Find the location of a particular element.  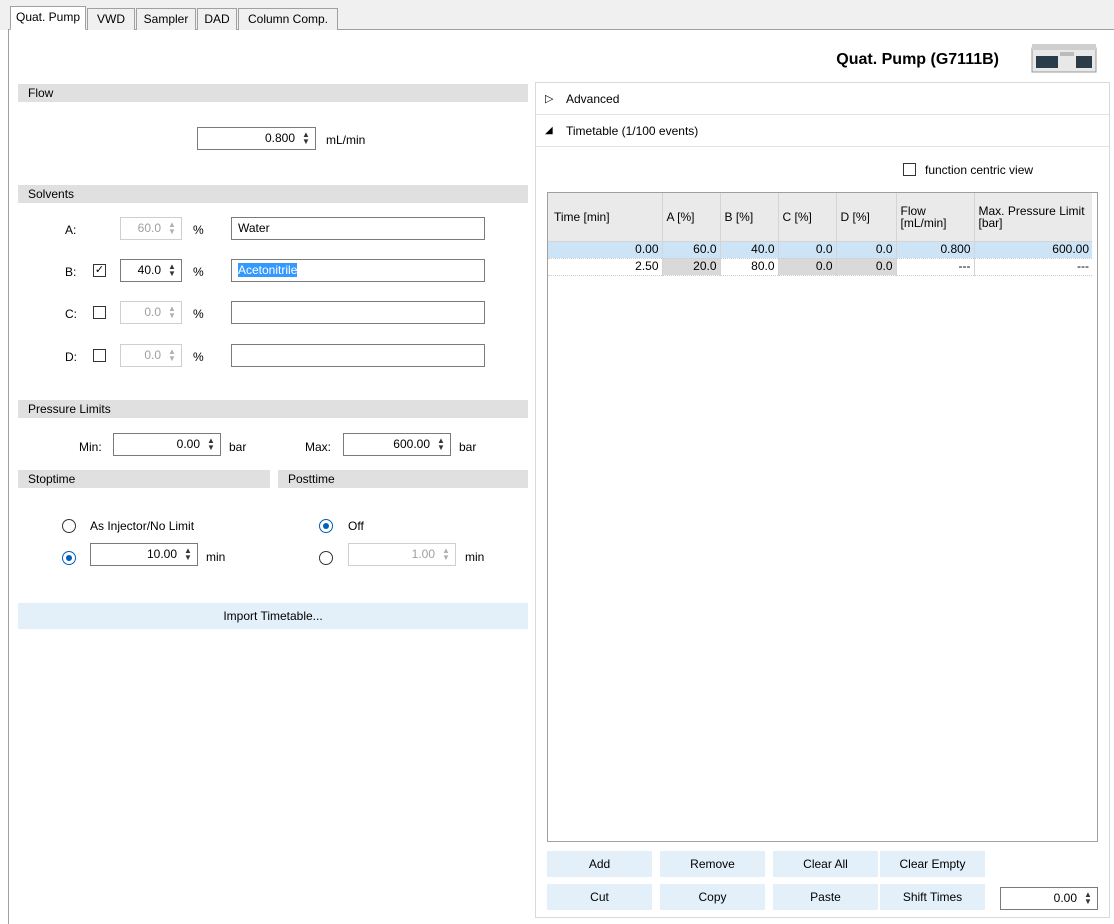

solvent-a-label: A: is located at coordinates (71, 230).